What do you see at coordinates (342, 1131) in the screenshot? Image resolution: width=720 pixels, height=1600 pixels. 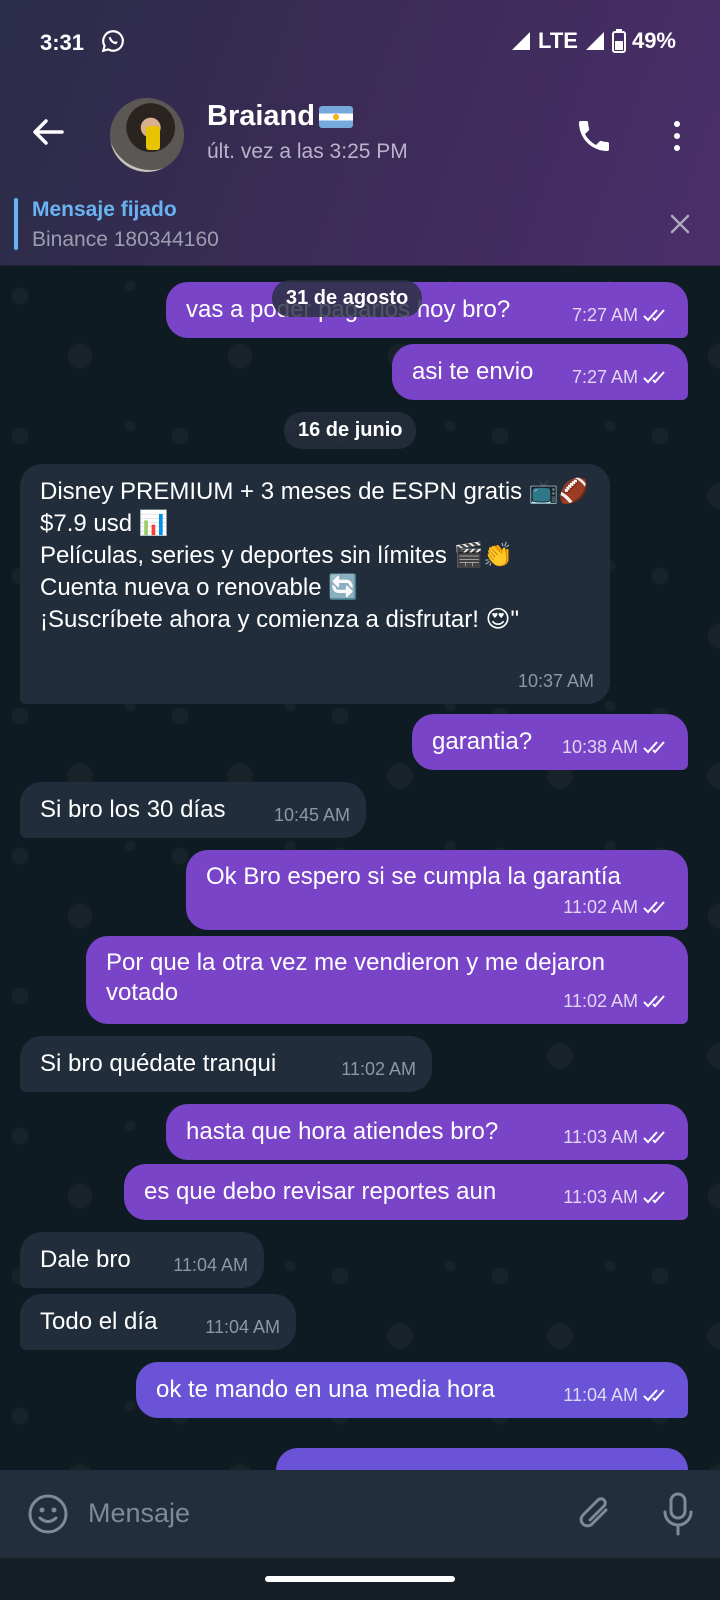 I see `message-text: hasta que hora atiendes bro?` at bounding box center [342, 1131].